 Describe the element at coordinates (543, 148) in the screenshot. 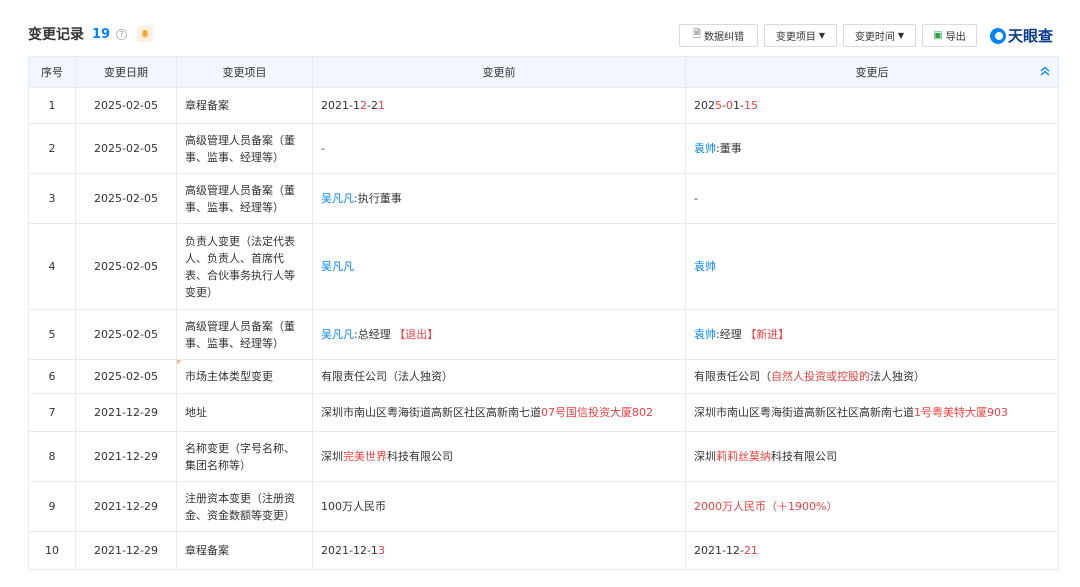

I see `table-row: 2 2025-02-05 高级管理人员备案（董事、监事、经理等） - 袁帅:董事` at that location.